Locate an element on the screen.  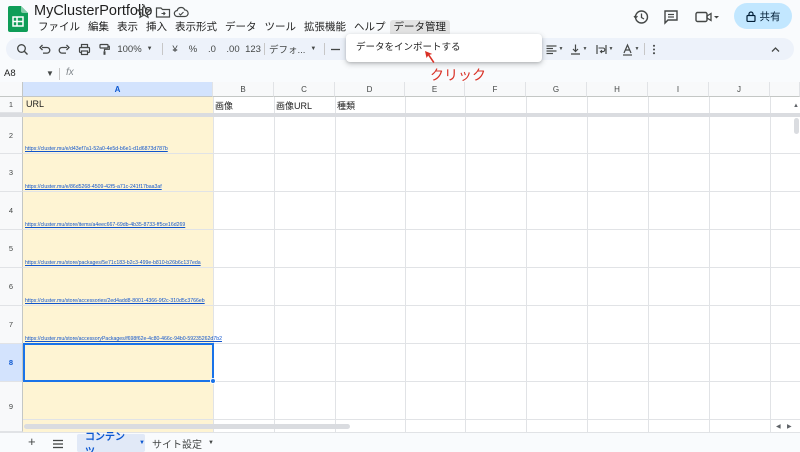
horizontal-scrollbar is located at coordinates (187, 426).